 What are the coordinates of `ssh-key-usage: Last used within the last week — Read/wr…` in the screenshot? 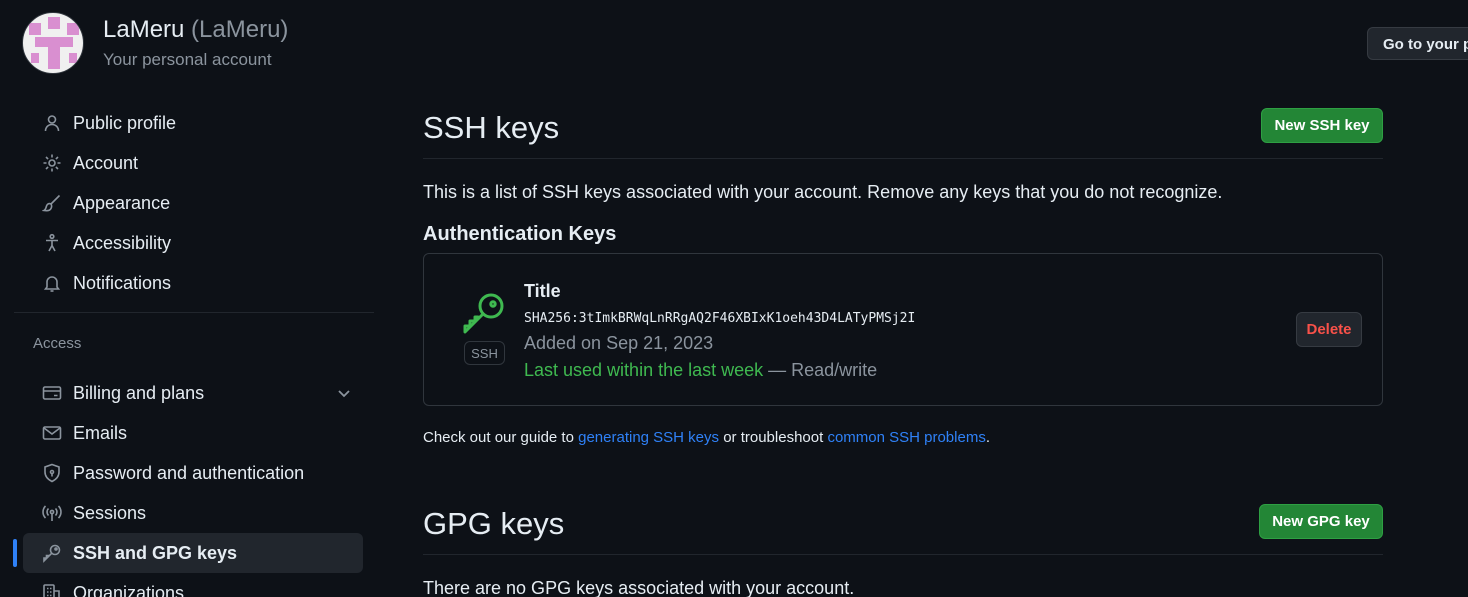 It's located at (700, 370).